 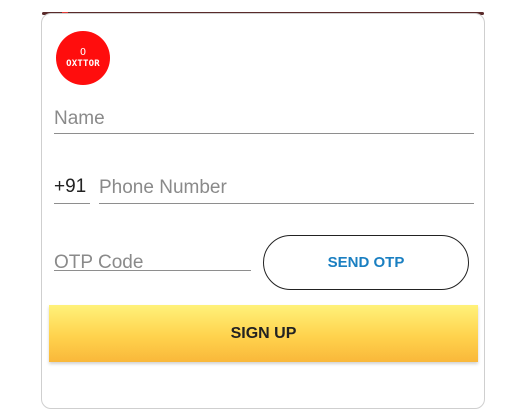 What do you see at coordinates (263, 119) in the screenshot?
I see `name-input` at bounding box center [263, 119].